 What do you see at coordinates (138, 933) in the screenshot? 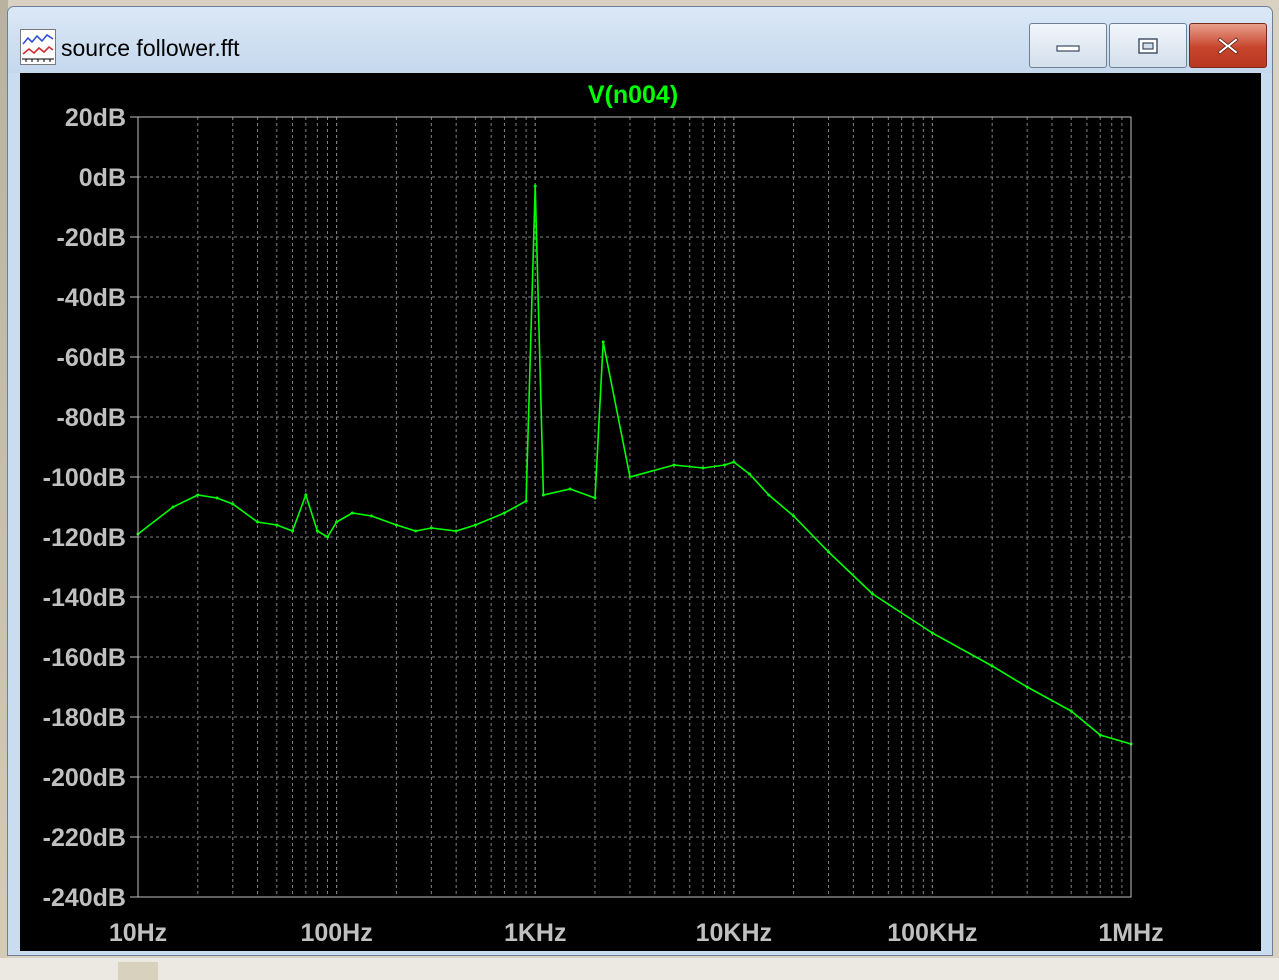
I see `x-tick-label: 10Hz` at bounding box center [138, 933].